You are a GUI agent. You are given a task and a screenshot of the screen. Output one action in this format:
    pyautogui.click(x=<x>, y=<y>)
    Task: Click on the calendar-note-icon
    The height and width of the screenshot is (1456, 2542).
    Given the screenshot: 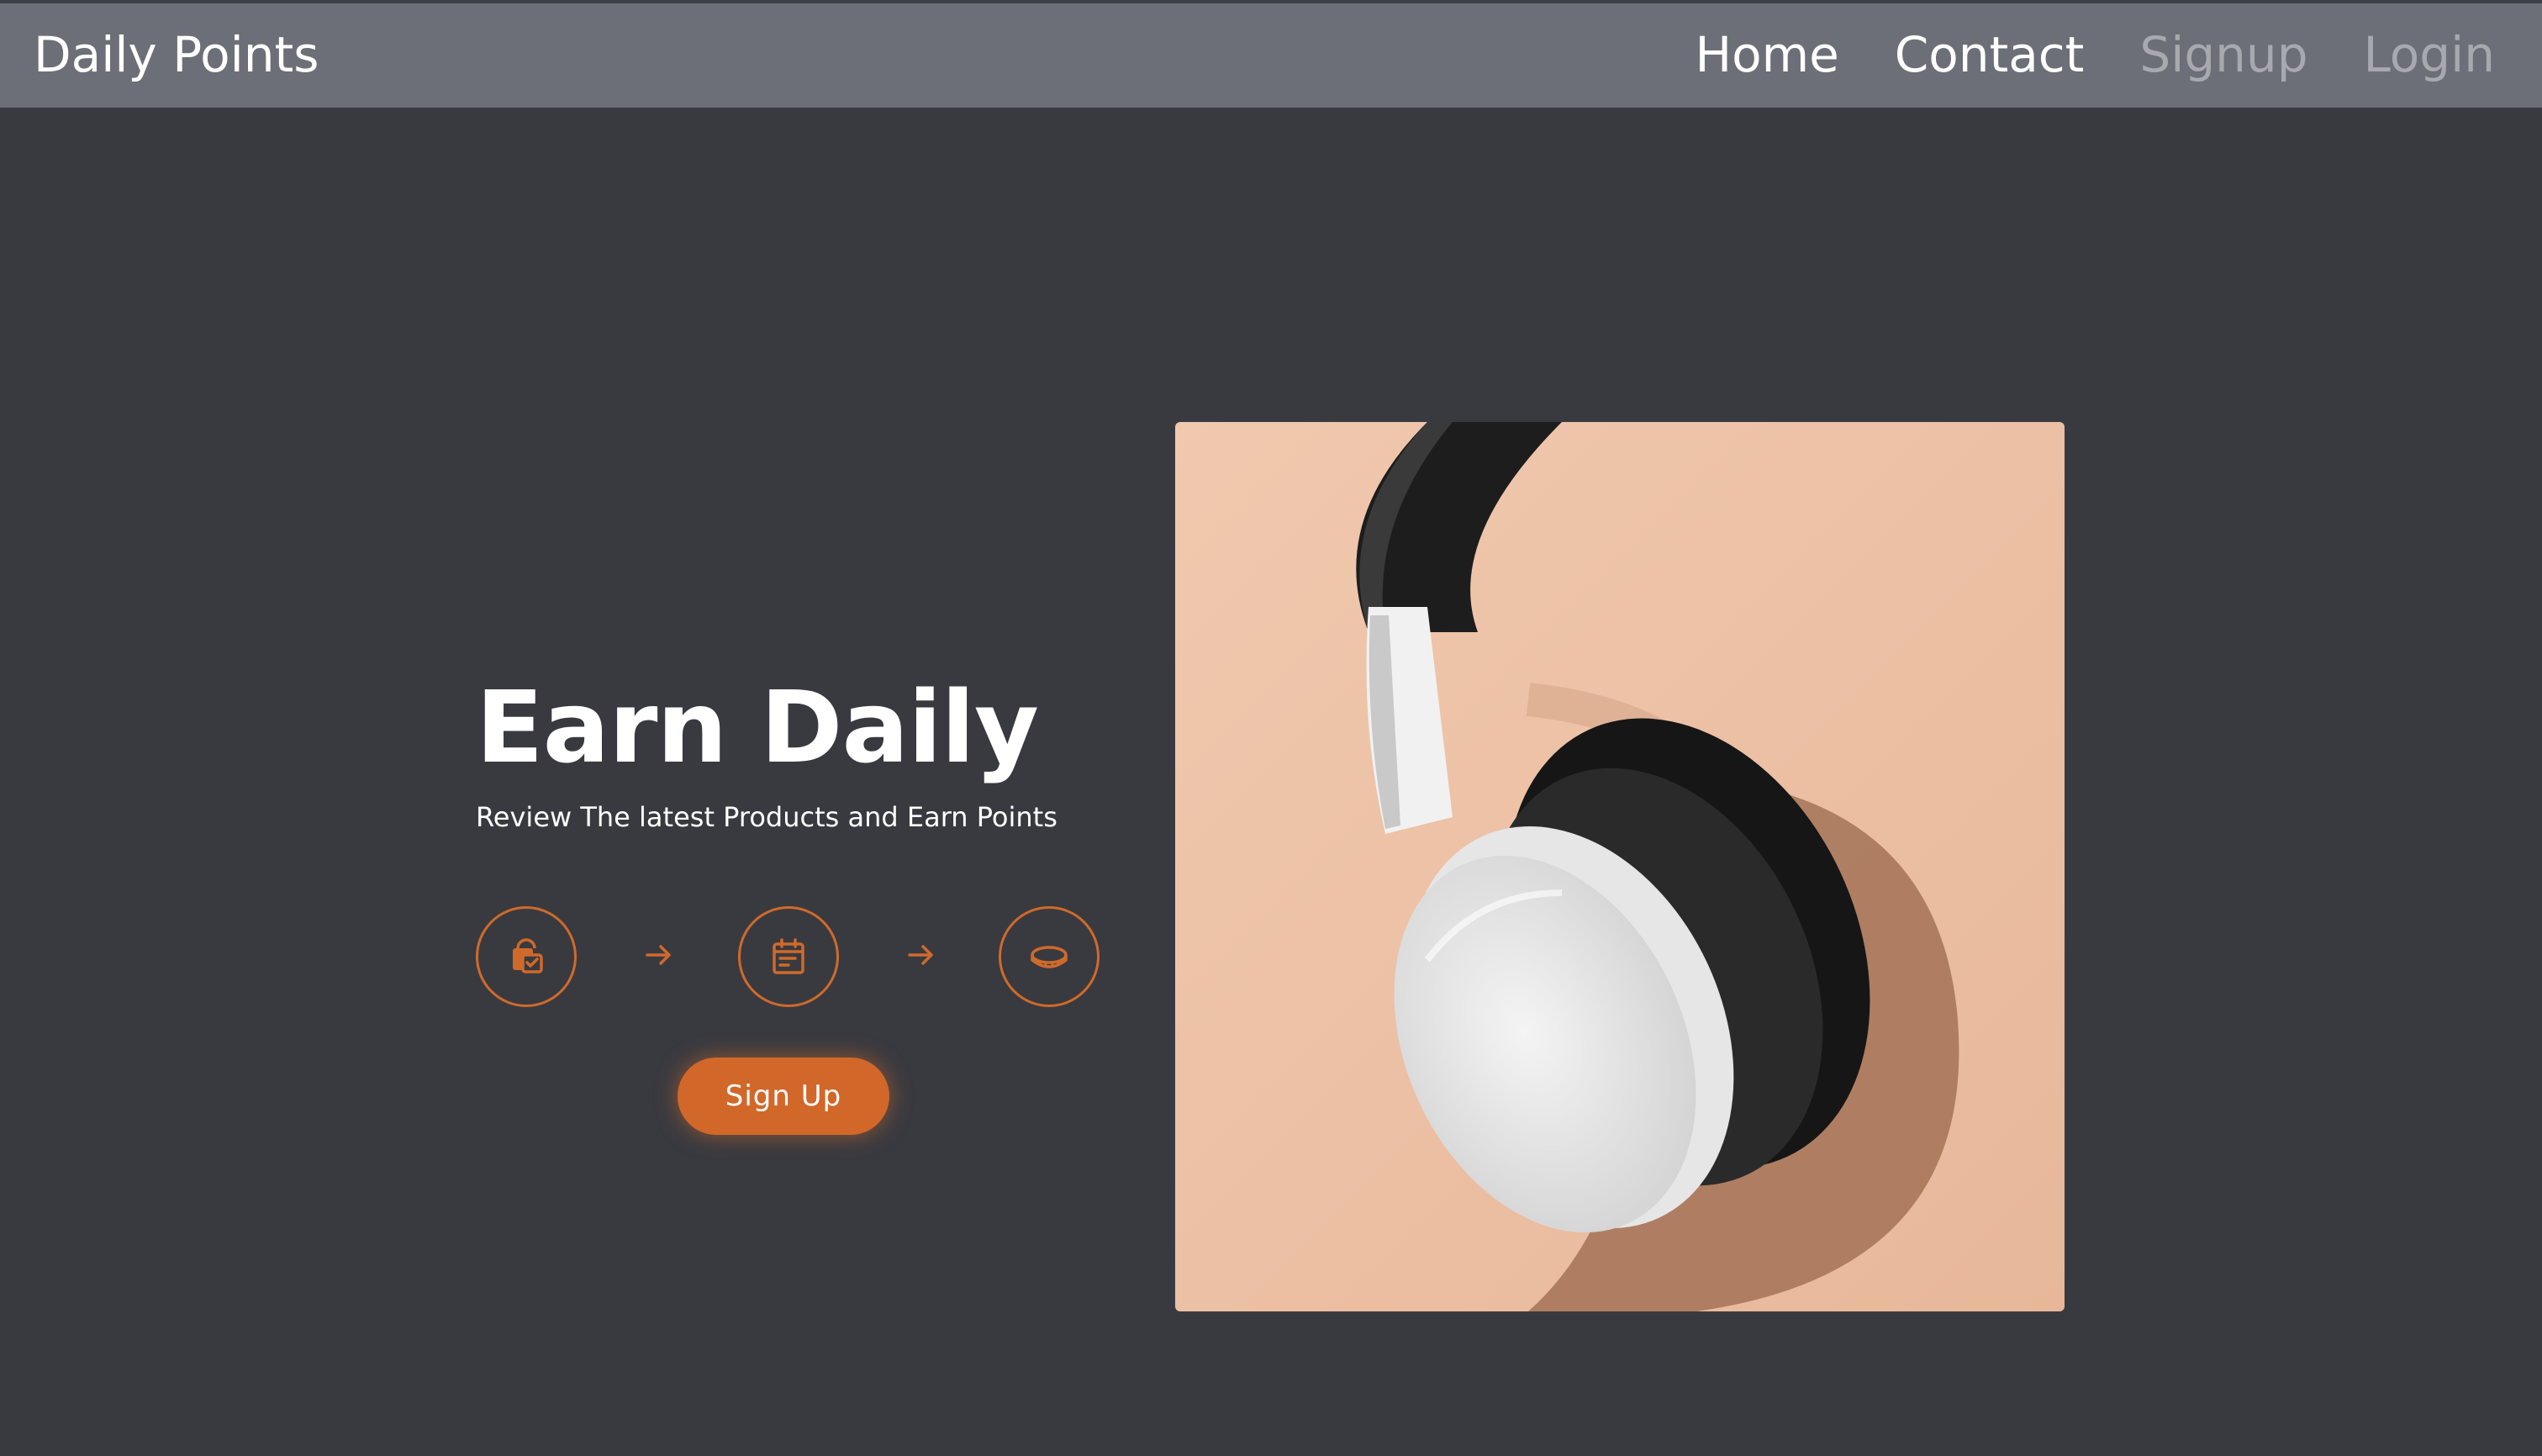 What is the action you would take?
    pyautogui.click(x=789, y=956)
    